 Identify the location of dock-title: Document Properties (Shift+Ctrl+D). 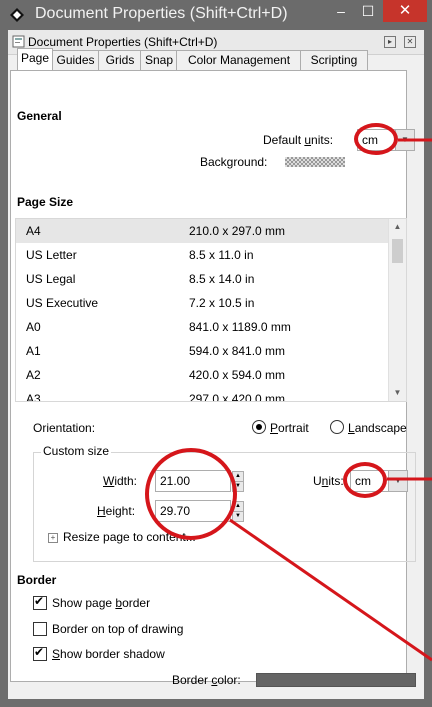
(123, 42).